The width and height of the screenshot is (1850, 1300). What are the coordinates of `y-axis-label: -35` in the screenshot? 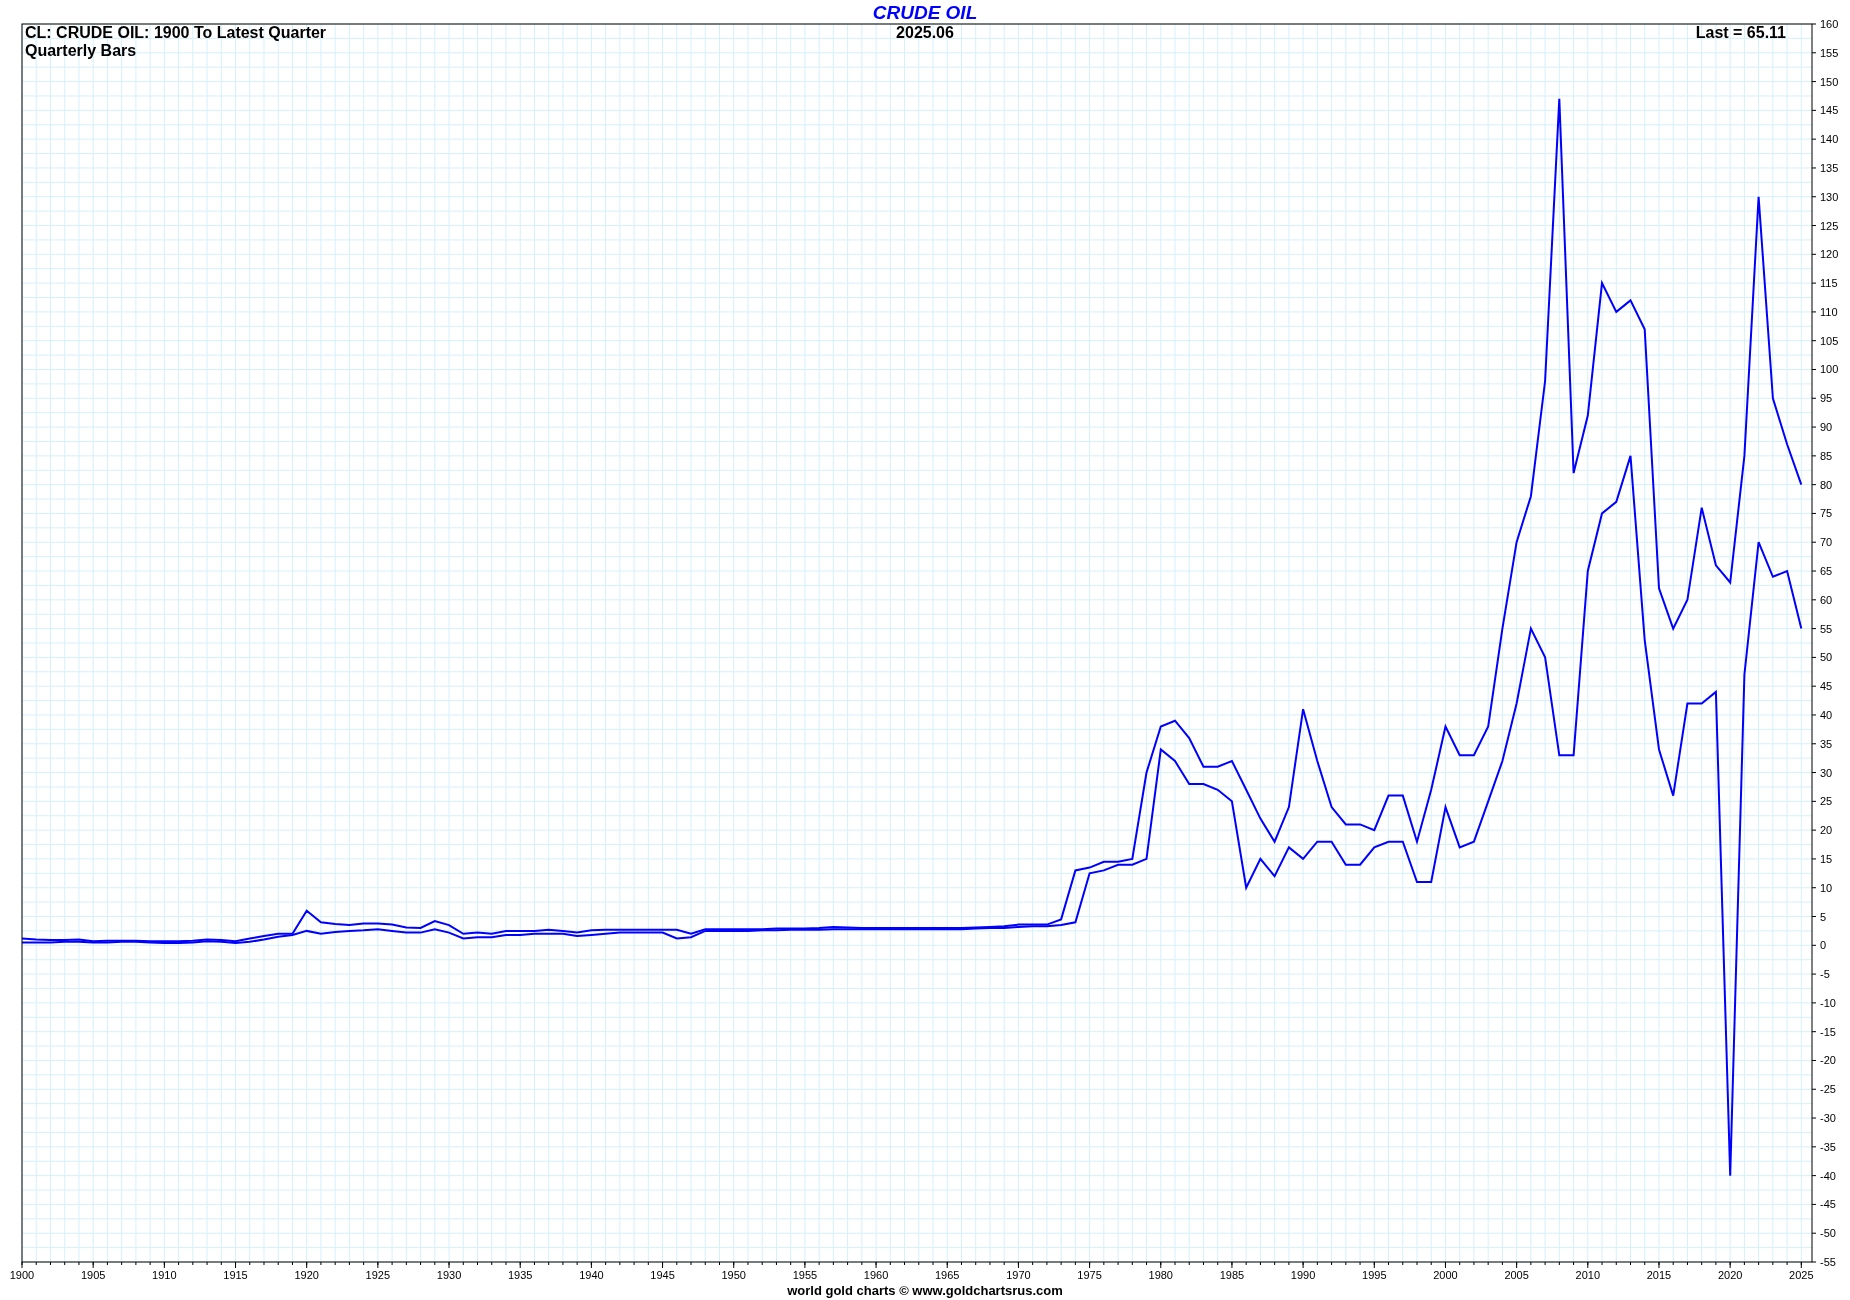 It's located at (1828, 1146).